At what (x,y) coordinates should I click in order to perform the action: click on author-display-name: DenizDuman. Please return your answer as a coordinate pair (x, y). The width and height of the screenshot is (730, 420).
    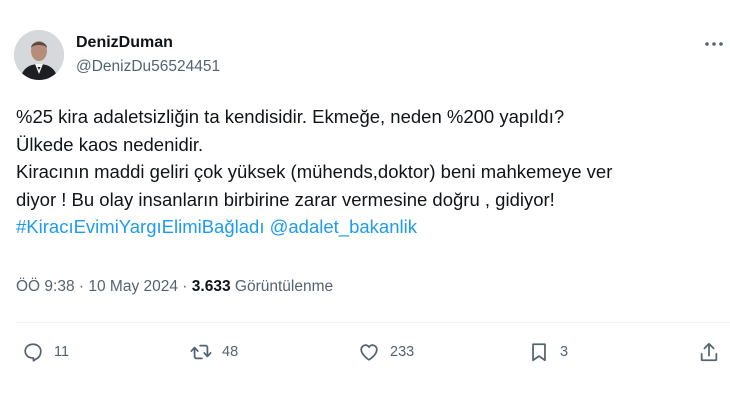
    Looking at the image, I should click on (124, 43).